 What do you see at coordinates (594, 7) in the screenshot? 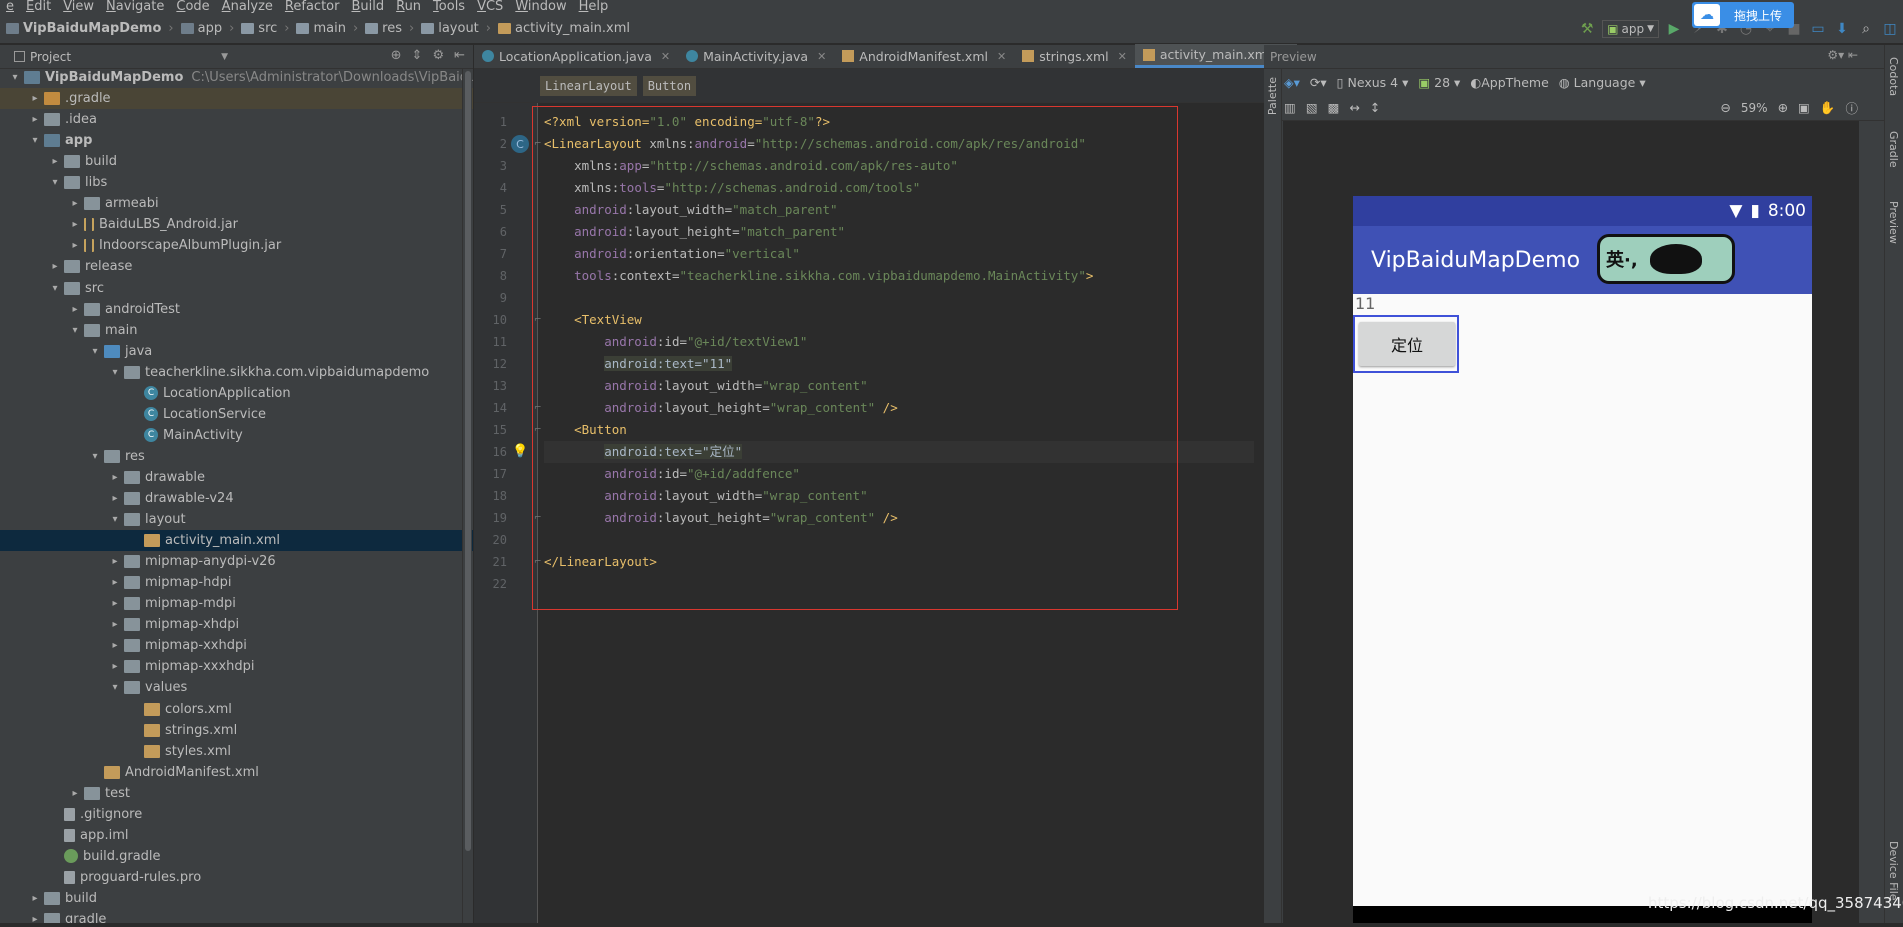
I see `menu-item: Help` at bounding box center [594, 7].